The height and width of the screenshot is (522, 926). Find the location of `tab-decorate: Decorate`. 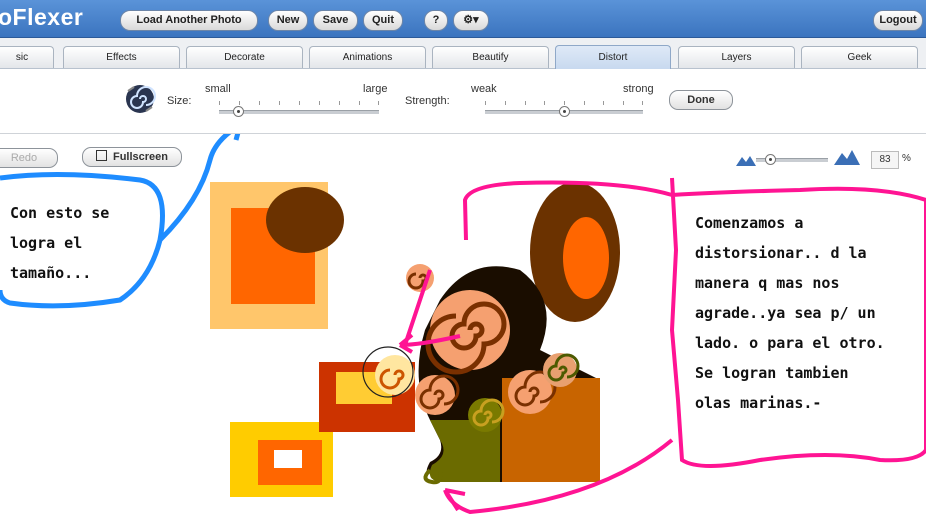

tab-decorate: Decorate is located at coordinates (244, 57).